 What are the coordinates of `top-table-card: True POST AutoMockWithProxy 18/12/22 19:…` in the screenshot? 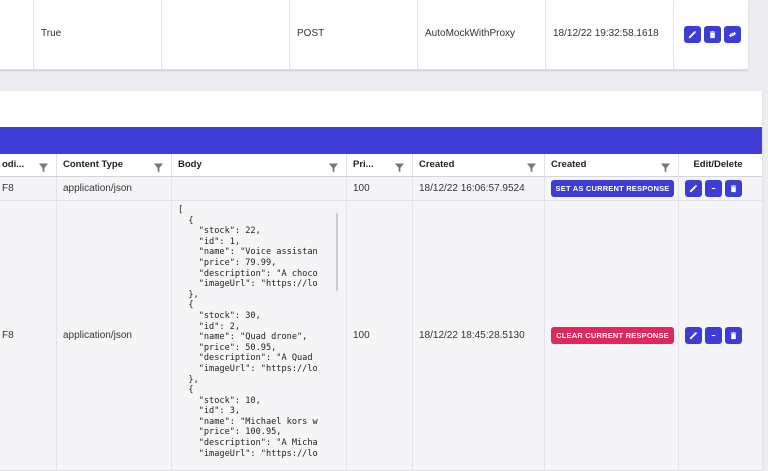 It's located at (374, 35).